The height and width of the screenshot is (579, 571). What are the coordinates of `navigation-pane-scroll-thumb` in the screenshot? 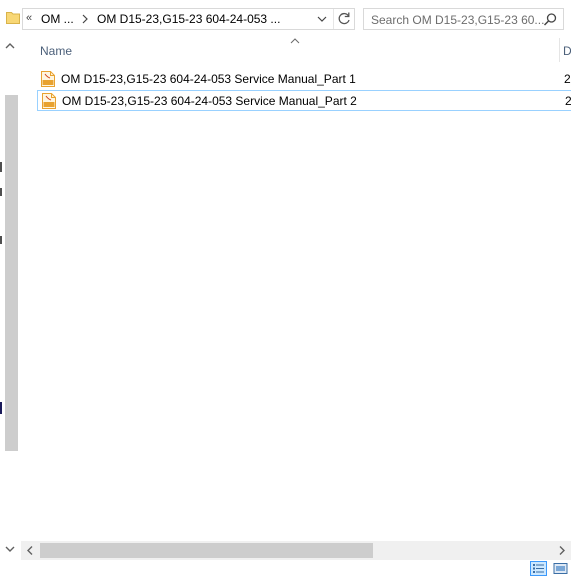 It's located at (11, 273).